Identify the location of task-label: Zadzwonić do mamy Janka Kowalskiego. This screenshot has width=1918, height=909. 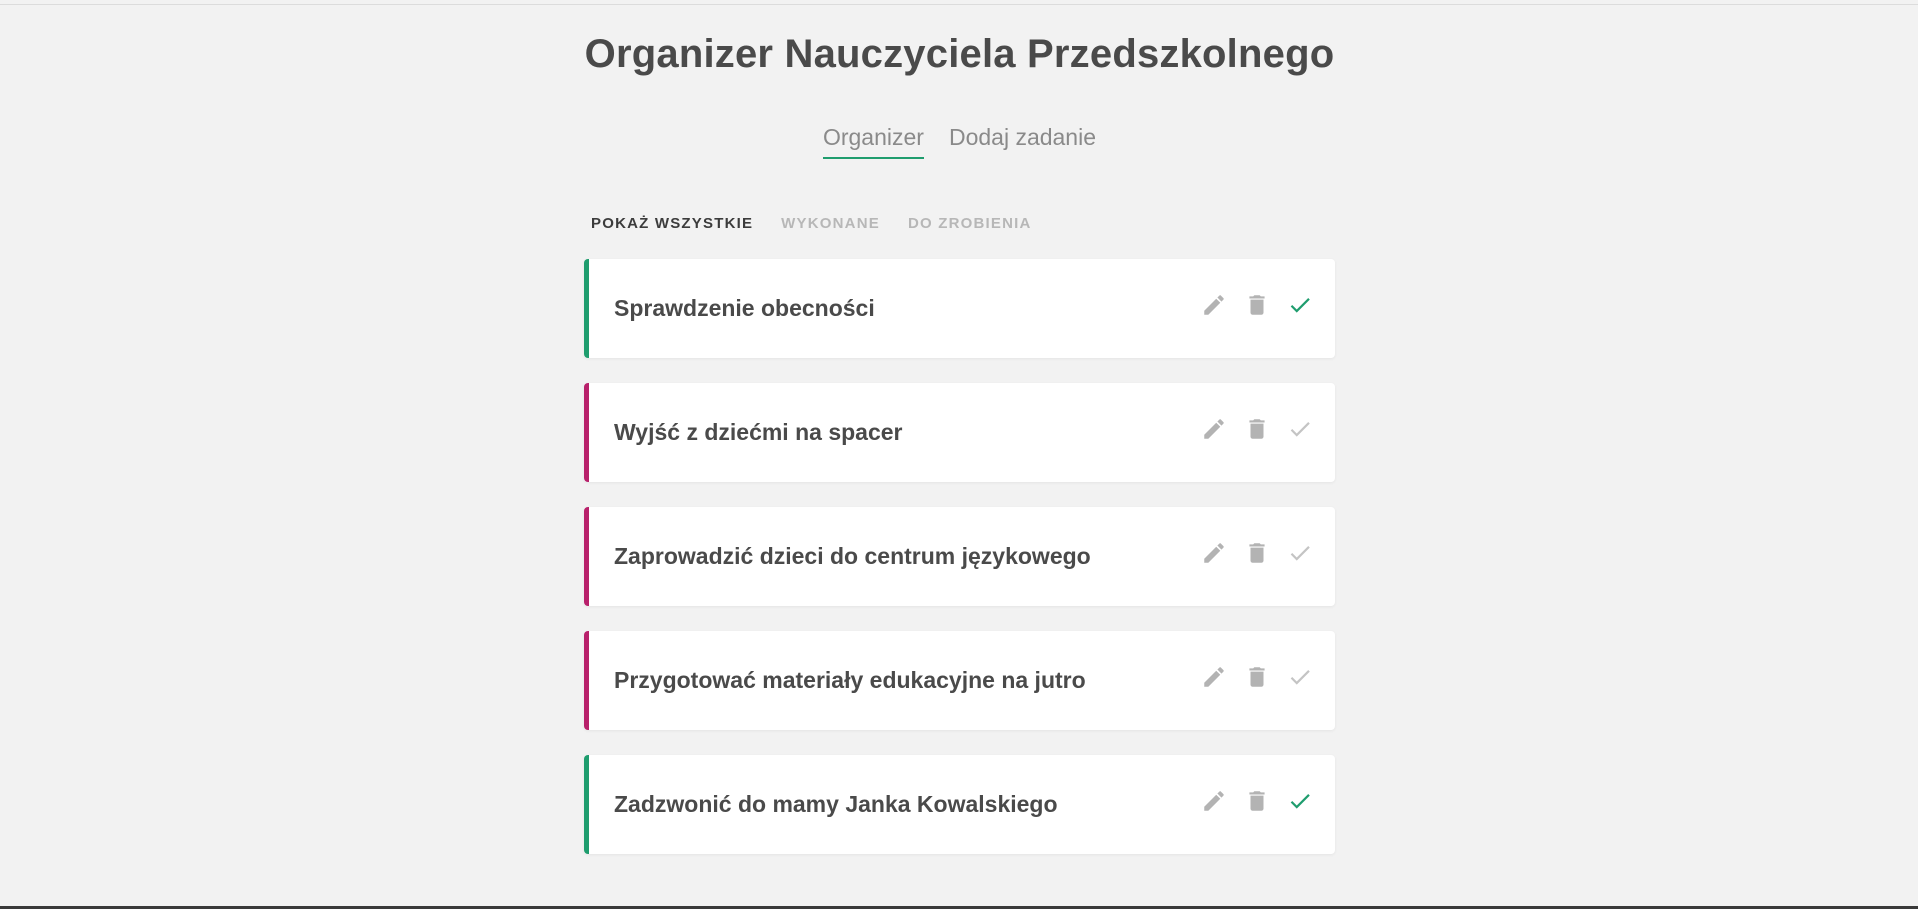
(836, 804).